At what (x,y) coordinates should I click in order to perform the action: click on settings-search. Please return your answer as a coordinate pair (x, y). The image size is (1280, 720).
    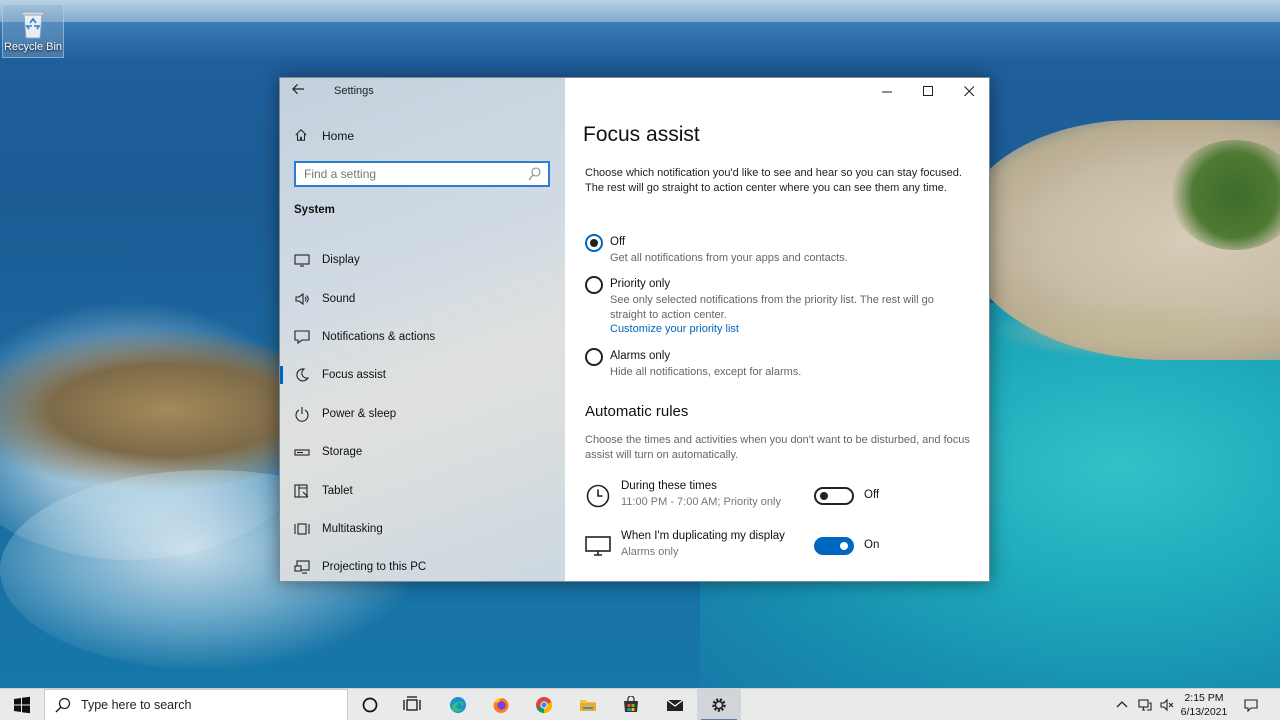
    Looking at the image, I should click on (422, 174).